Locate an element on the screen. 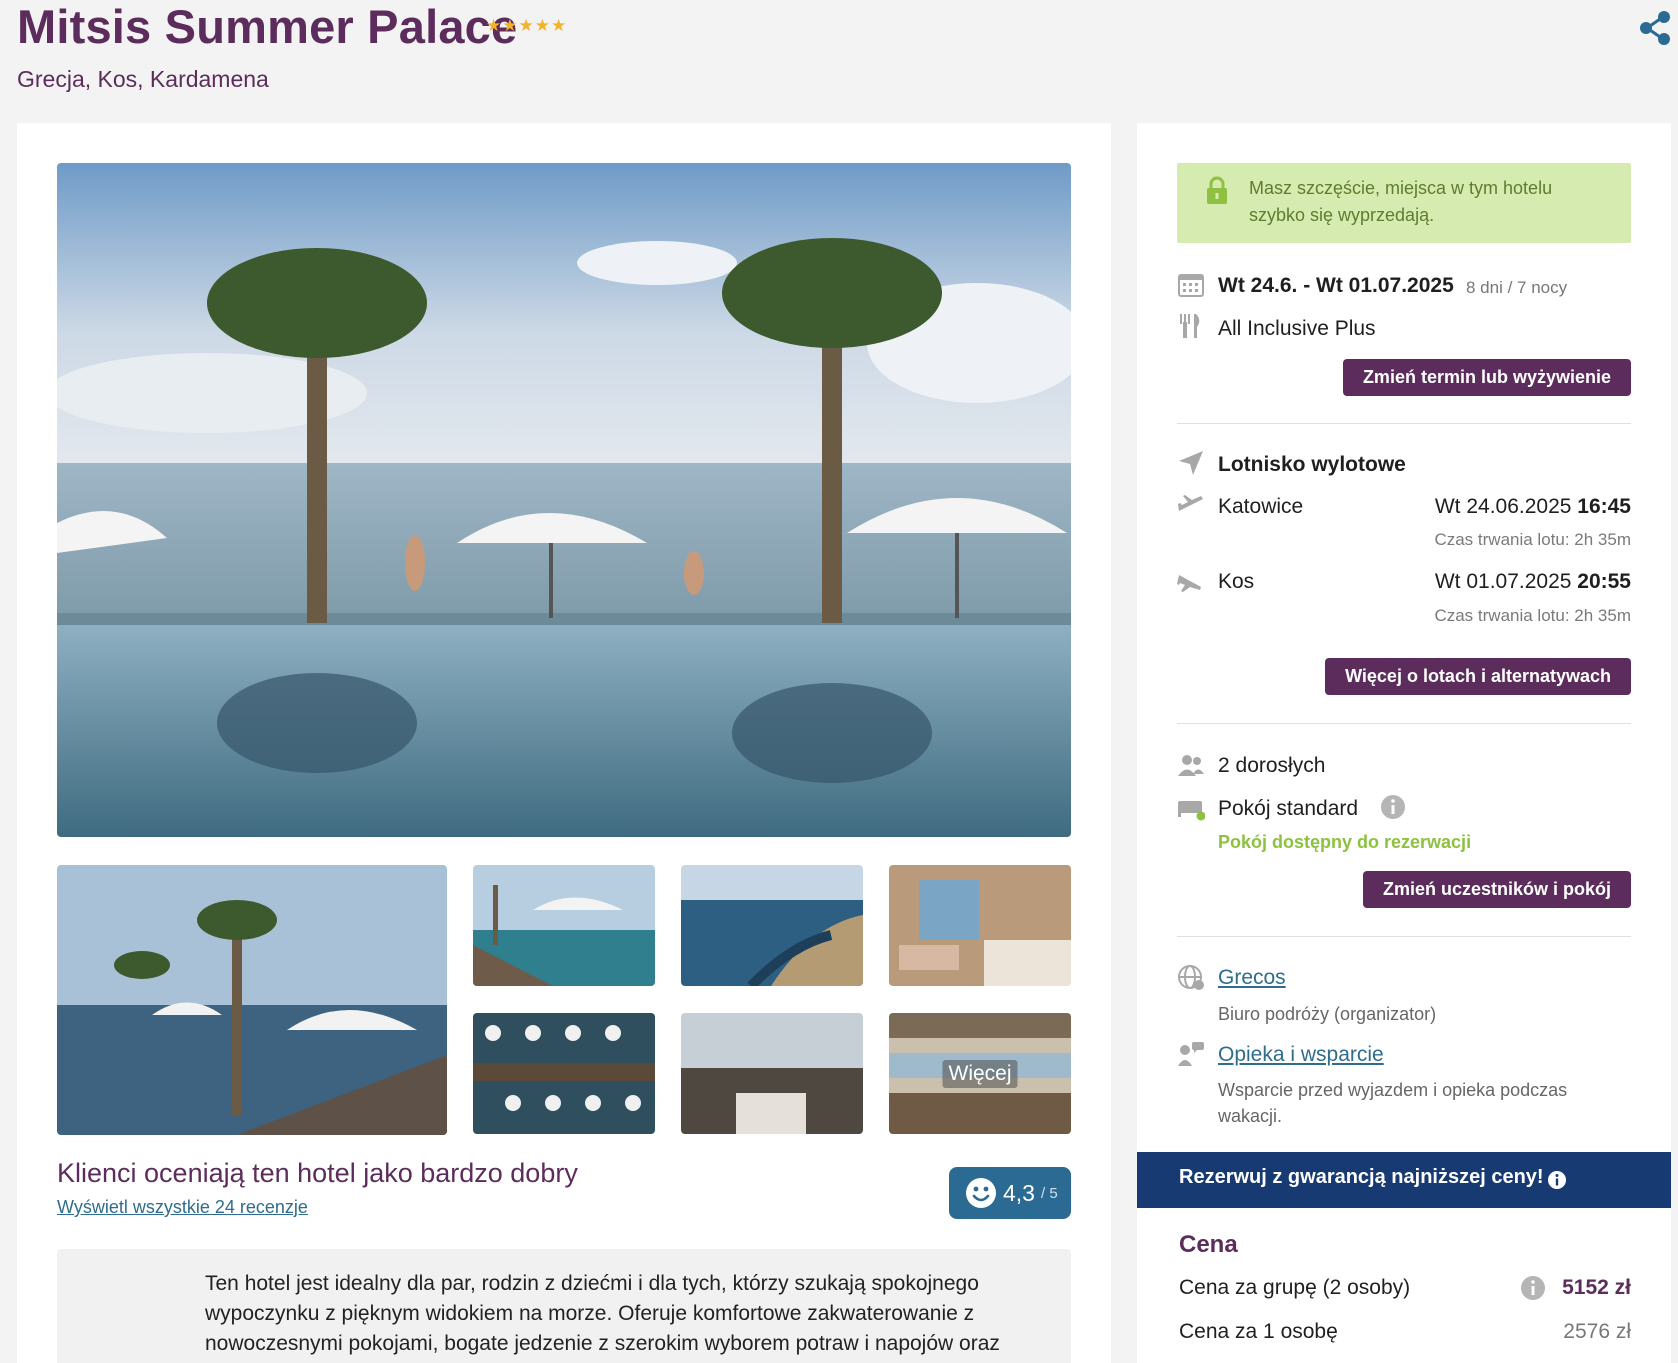 This screenshot has height=1363, width=1678. hotel-location: Grecja, Kos, Kardamena is located at coordinates (143, 79).